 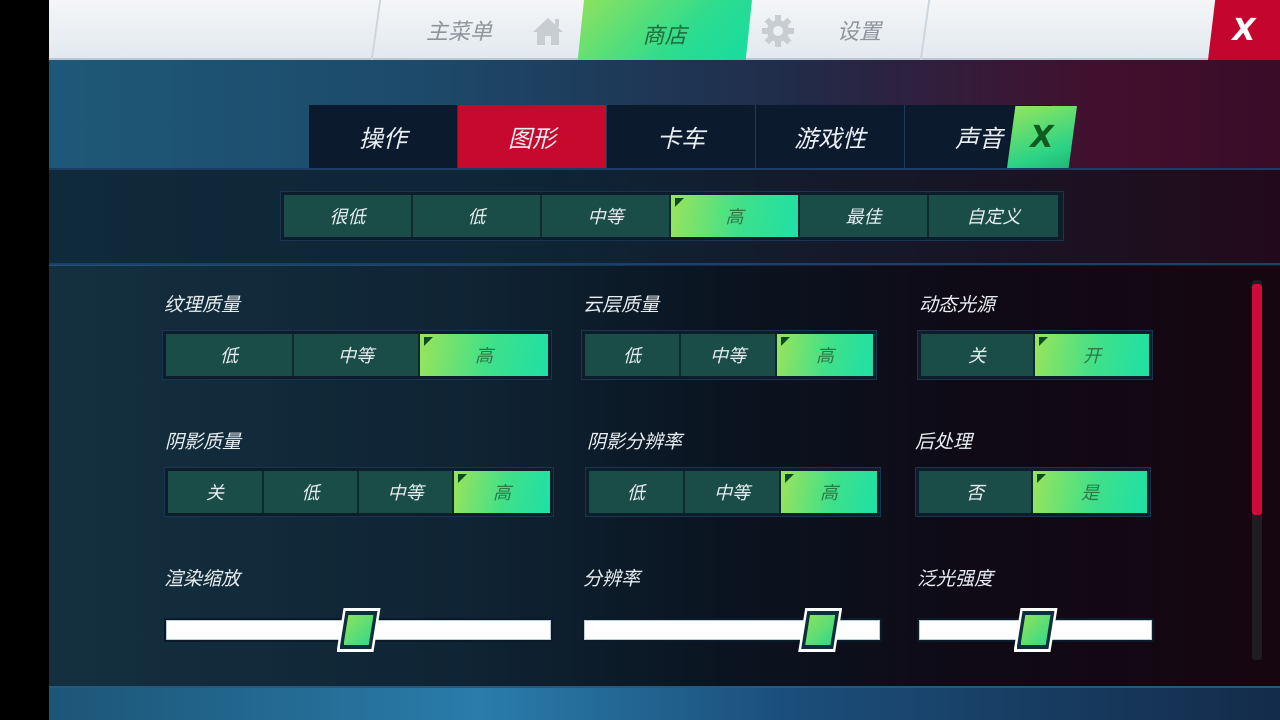 I want to click on graphics-preset-selector: 很低 低 中等 高 最佳 自定义, so click(x=672, y=216).